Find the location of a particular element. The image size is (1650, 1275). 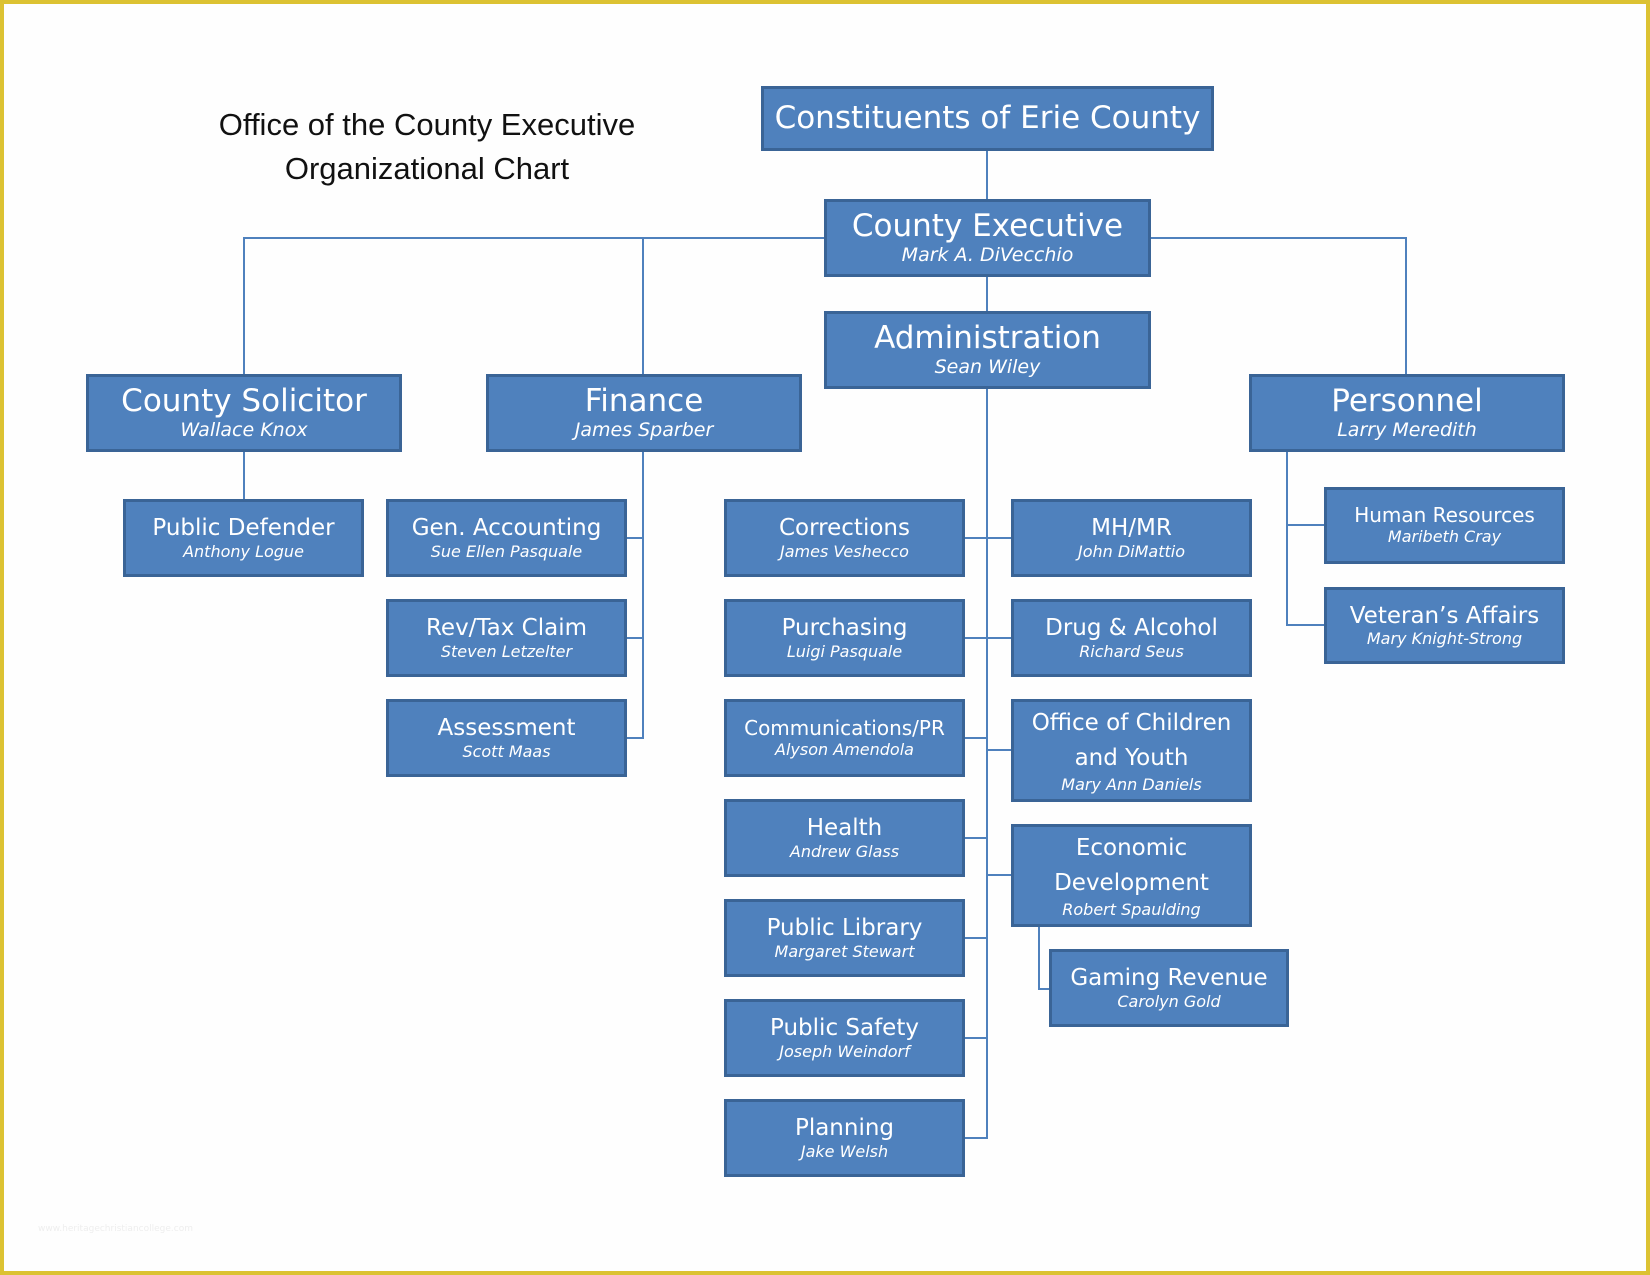

node-gaming-revenue: Gaming Revenue Carolyn Gold is located at coordinates (1169, 988).